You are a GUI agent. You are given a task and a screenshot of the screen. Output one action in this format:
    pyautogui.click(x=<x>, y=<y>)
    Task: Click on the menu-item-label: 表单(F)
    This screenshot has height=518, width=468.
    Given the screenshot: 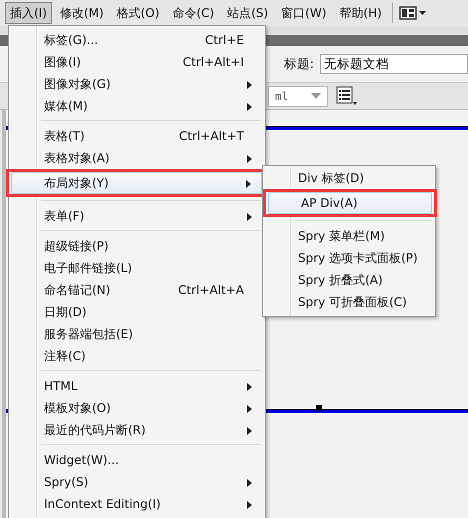 What is the action you would take?
    pyautogui.click(x=64, y=216)
    